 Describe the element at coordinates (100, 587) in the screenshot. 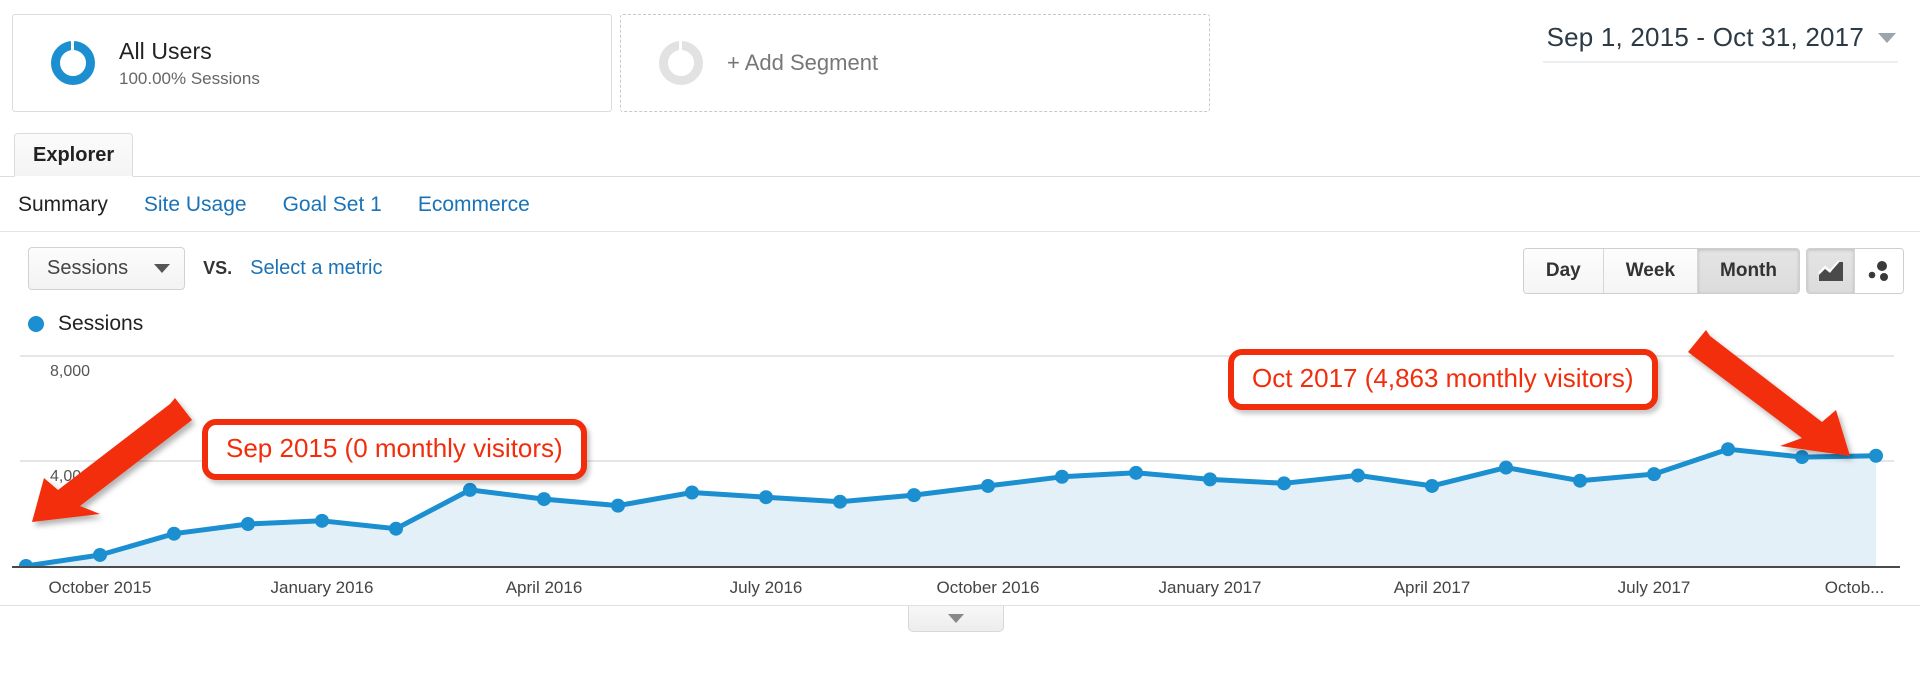

I see `x-axis-tick: October 2015` at that location.